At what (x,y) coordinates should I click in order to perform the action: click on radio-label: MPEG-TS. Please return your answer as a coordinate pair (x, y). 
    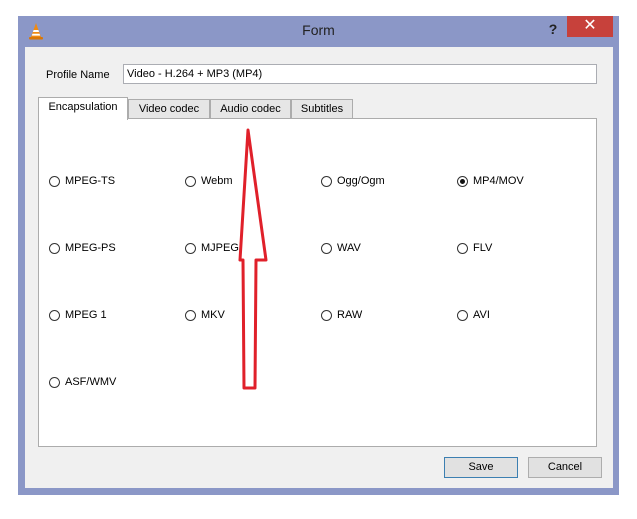
    Looking at the image, I should click on (90, 181).